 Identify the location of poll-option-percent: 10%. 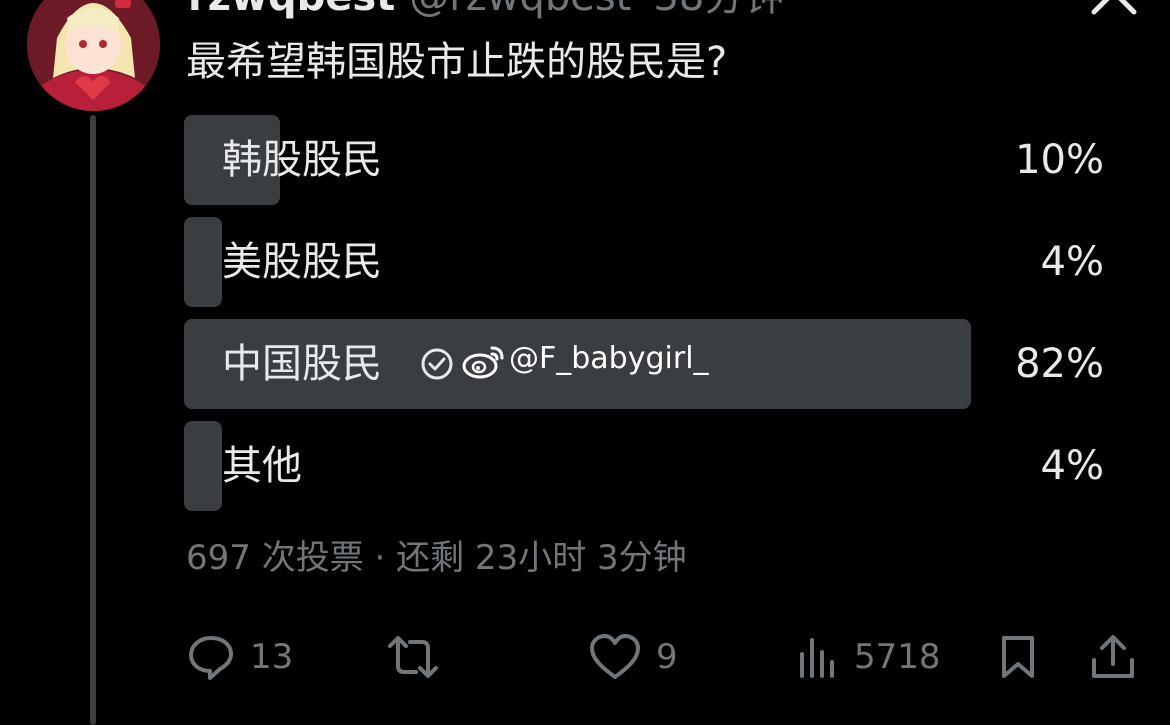
(1059, 160).